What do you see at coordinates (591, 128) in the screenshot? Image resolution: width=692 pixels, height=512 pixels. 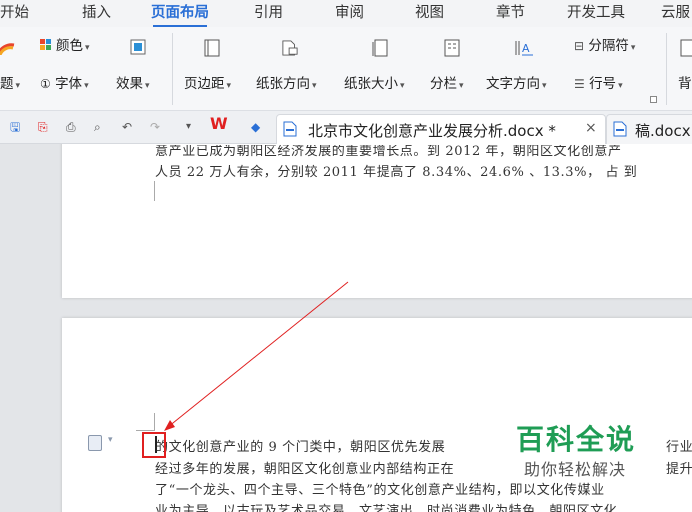 I see `close-tab-icon: ×` at bounding box center [591, 128].